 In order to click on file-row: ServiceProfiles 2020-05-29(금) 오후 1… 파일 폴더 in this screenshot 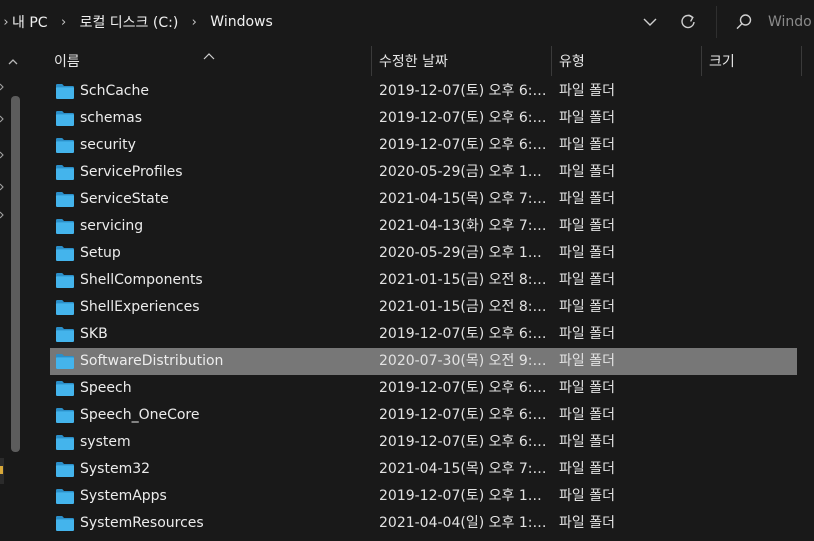, I will do `click(423, 172)`.